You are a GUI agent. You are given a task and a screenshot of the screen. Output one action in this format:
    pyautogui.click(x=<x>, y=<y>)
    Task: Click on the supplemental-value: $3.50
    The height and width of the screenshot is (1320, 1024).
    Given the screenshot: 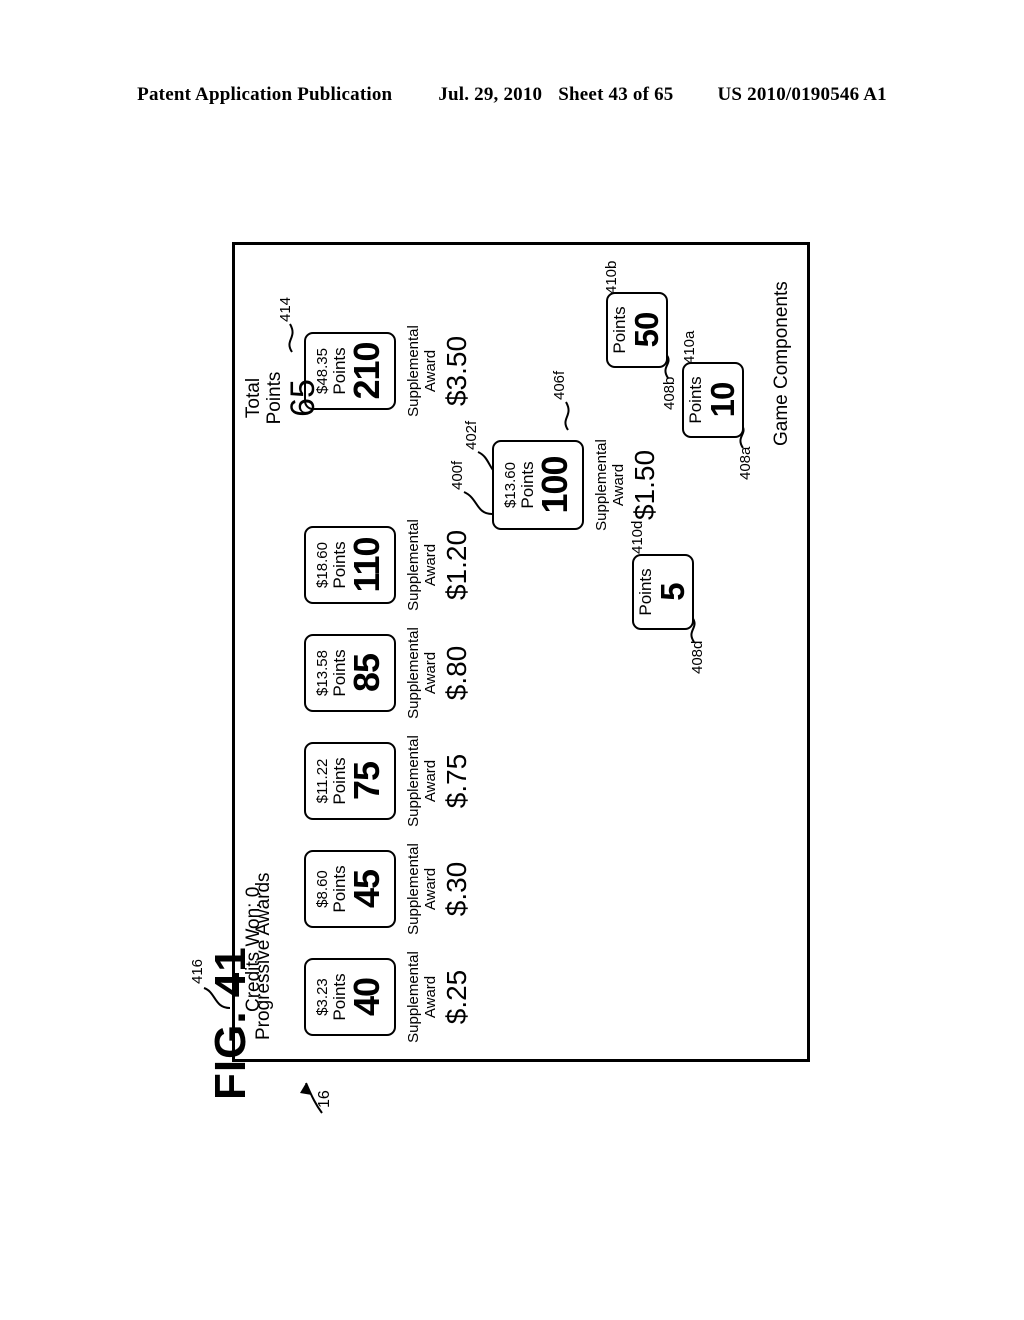 What is the action you would take?
    pyautogui.click(x=456, y=371)
    